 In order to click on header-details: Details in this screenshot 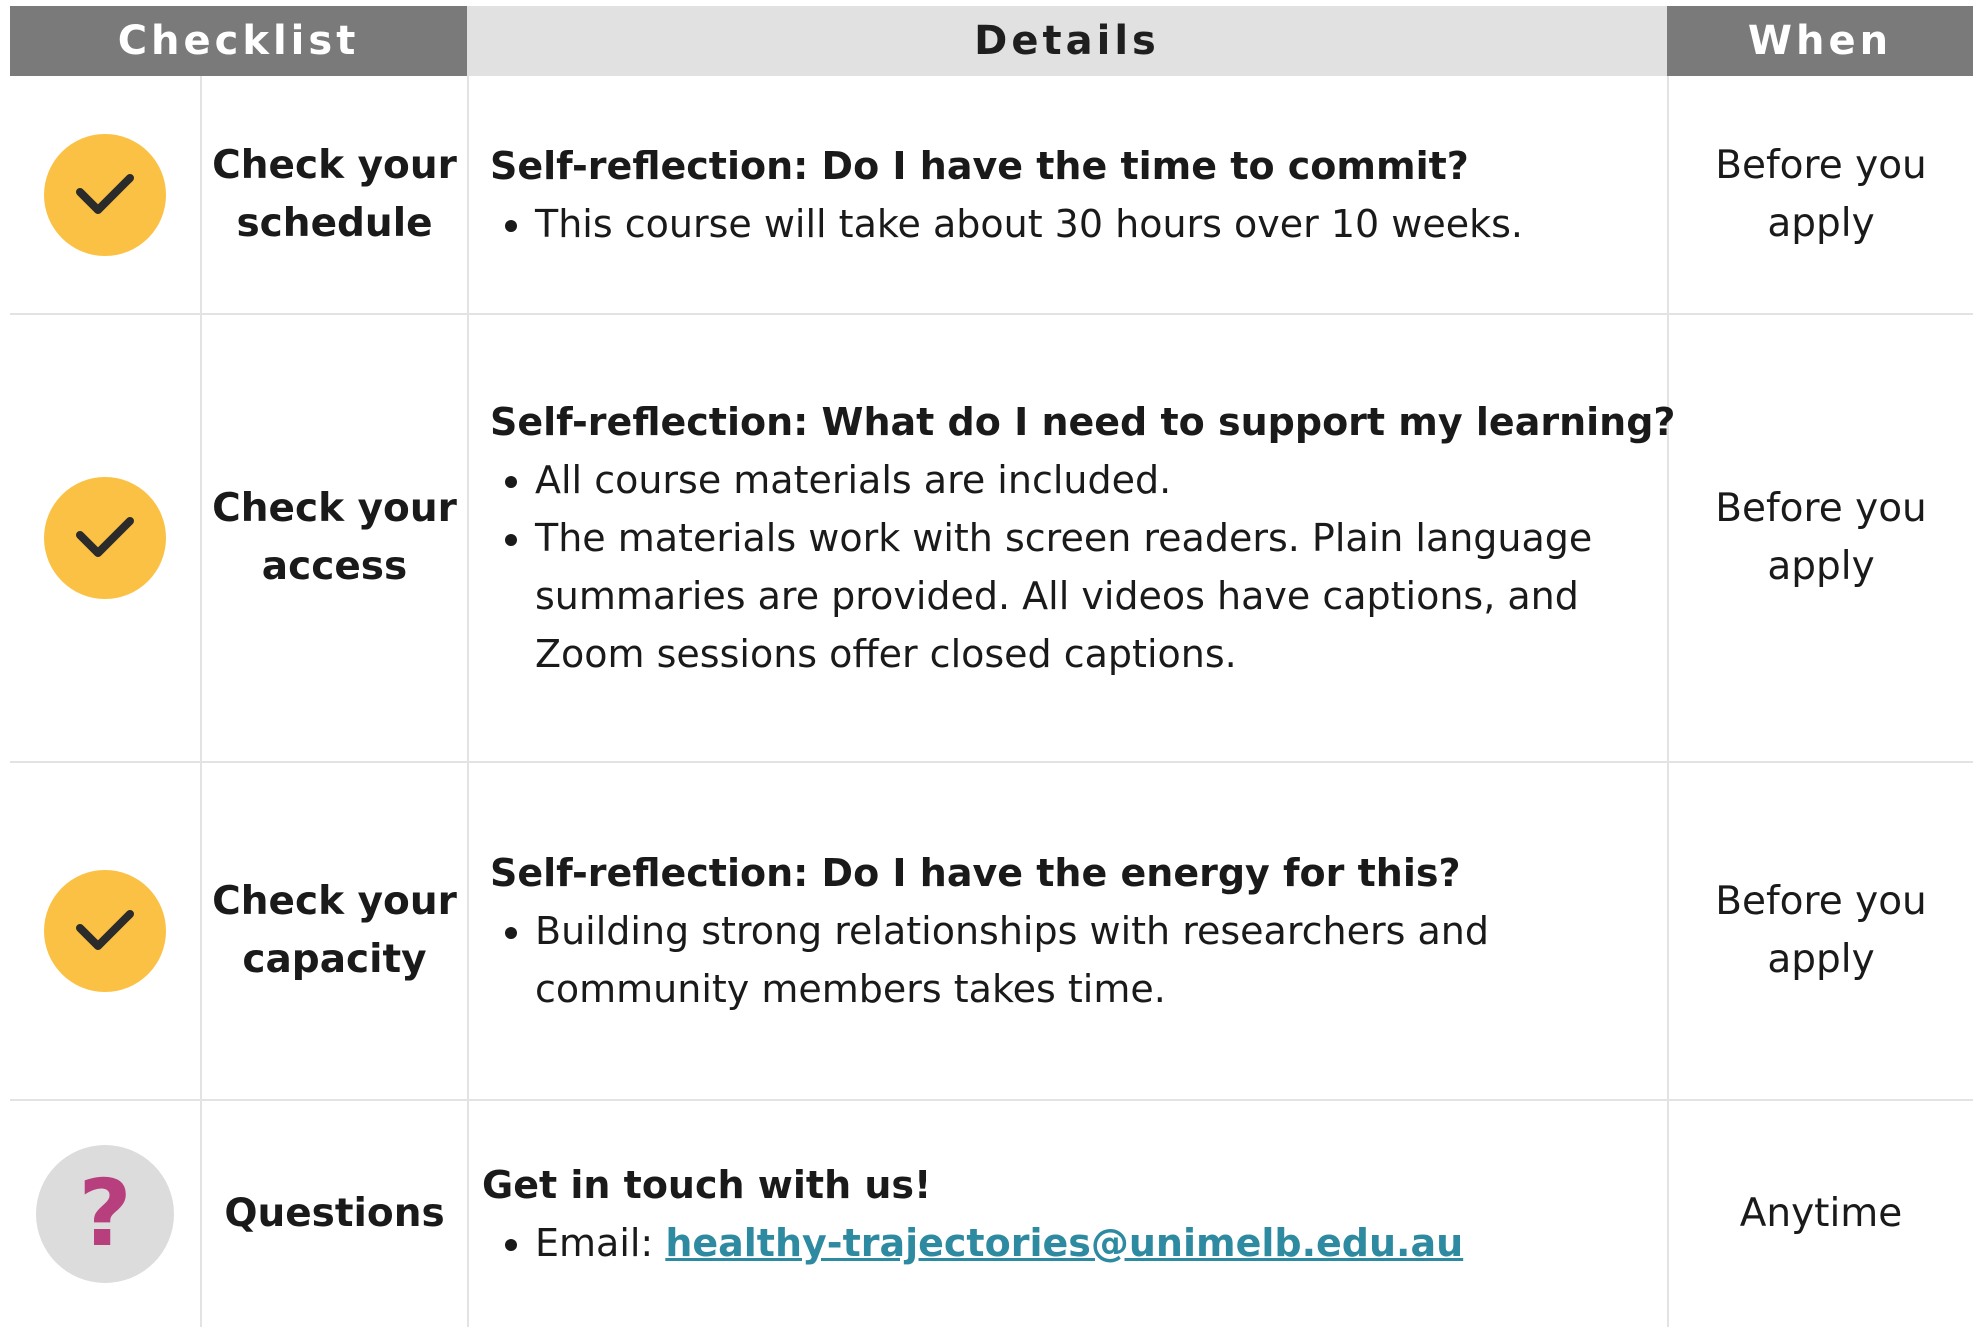, I will do `click(1067, 41)`.